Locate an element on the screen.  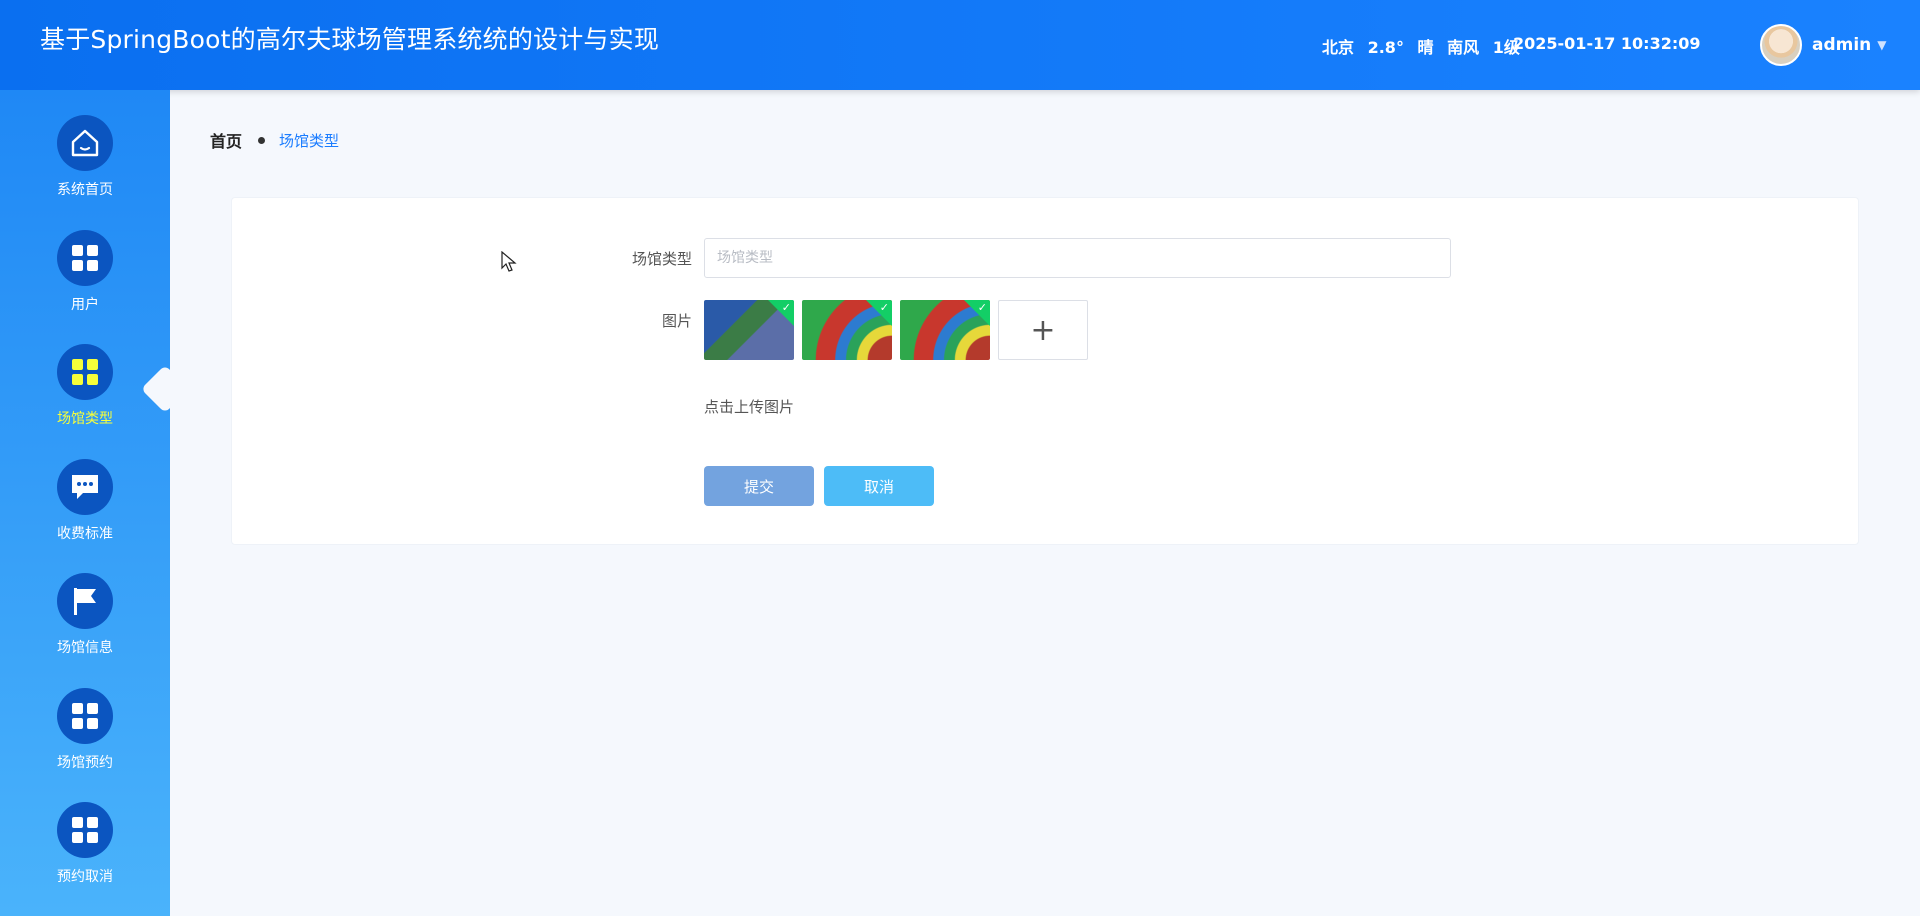
sidebar-item-venue-type: 场馆类型 is located at coordinates (85, 399).